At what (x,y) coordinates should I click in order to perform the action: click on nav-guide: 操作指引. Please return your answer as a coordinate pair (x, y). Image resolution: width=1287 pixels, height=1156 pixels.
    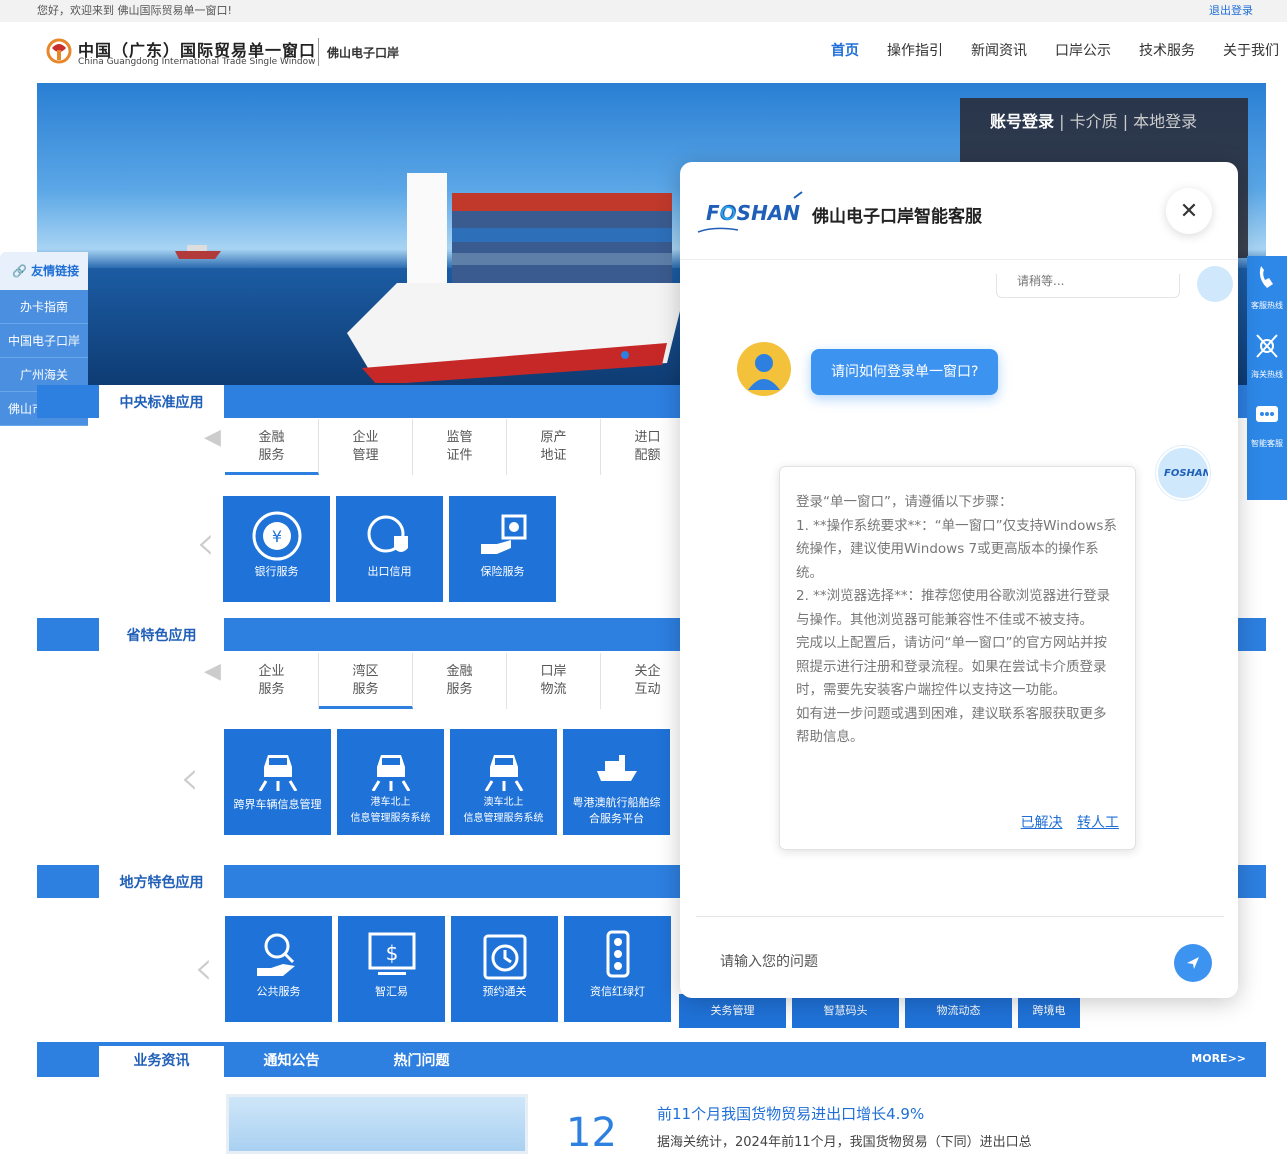
    Looking at the image, I should click on (915, 50).